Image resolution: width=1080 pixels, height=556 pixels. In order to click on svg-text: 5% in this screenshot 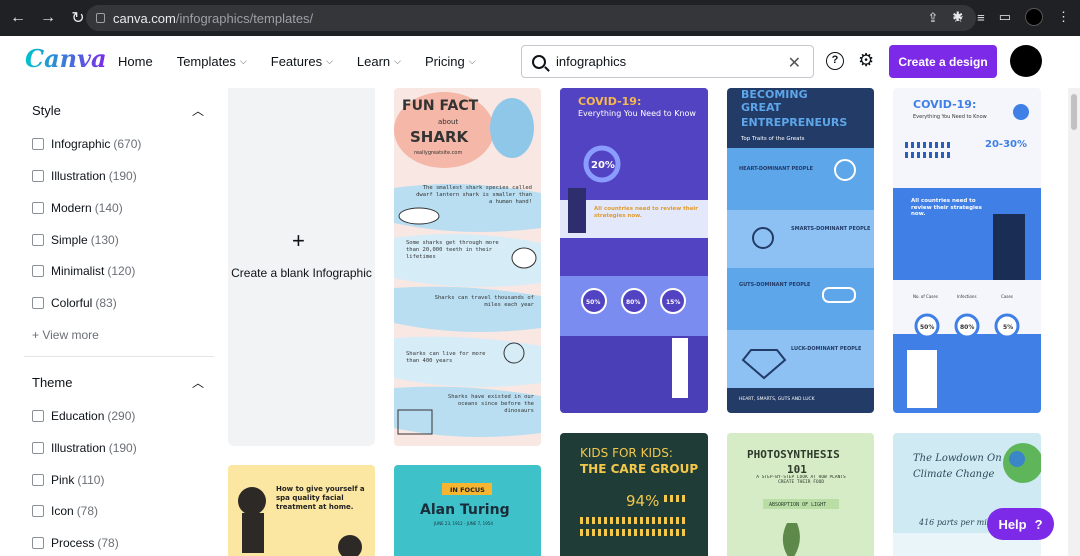, I will do `click(1008, 327)`.